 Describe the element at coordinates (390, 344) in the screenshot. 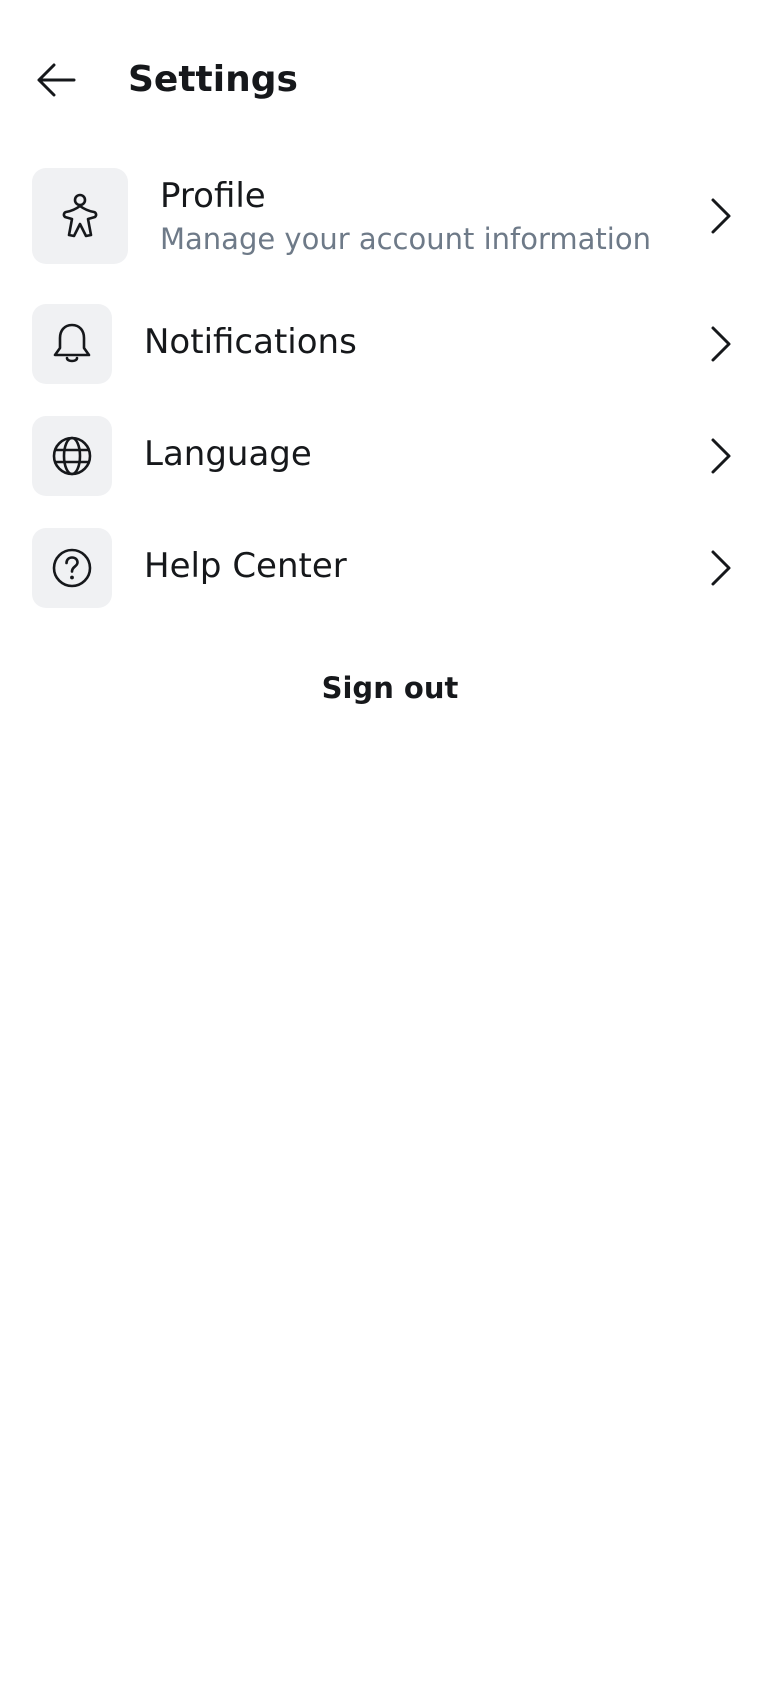

I see `settings-item-notifications: Notifications` at that location.